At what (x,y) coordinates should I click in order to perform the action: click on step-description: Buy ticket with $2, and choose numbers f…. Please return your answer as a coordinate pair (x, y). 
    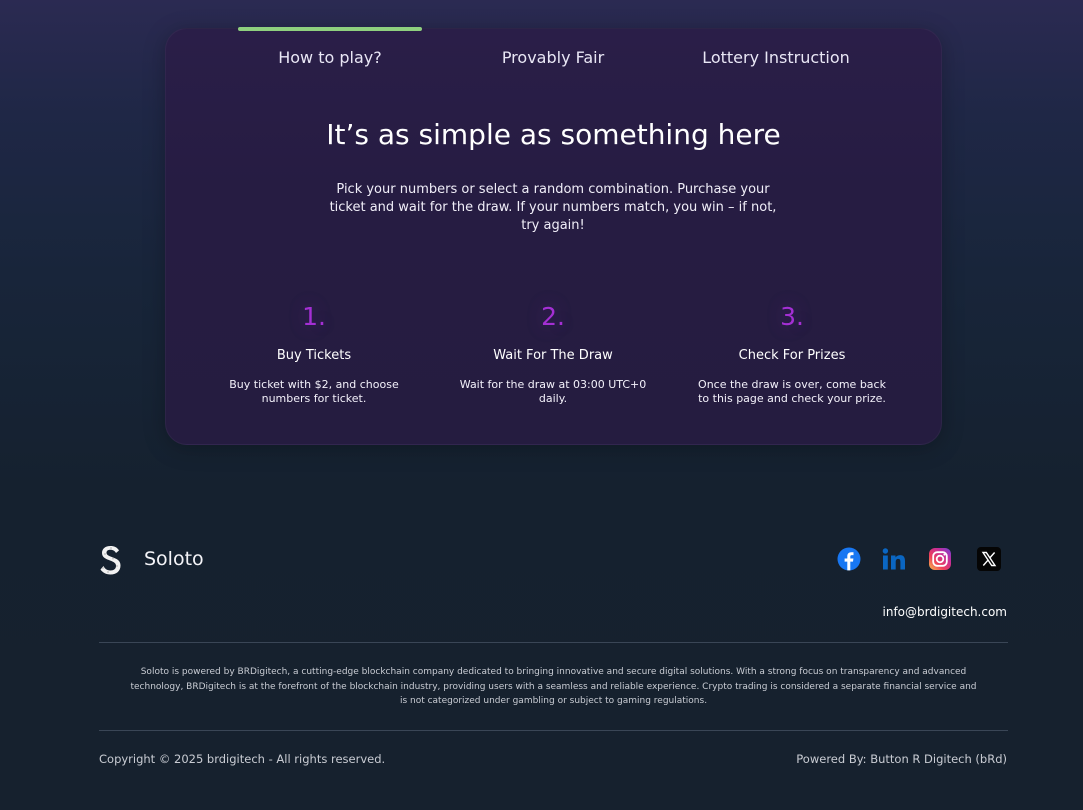
    Looking at the image, I should click on (314, 391).